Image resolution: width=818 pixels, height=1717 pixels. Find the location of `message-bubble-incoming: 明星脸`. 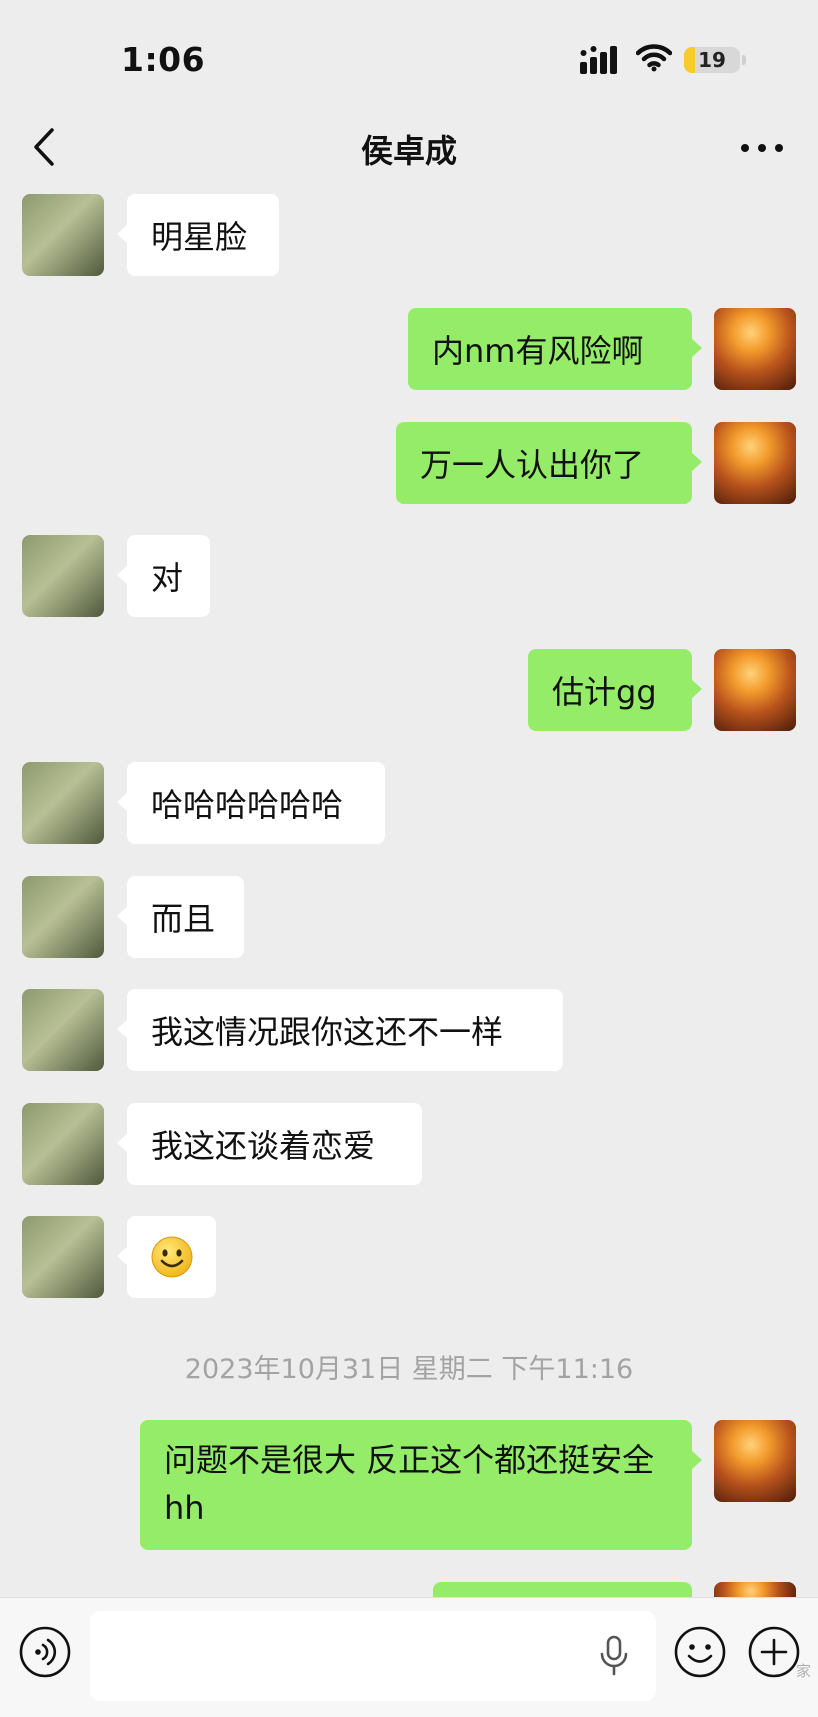

message-bubble-incoming: 明星脸 is located at coordinates (198, 235).